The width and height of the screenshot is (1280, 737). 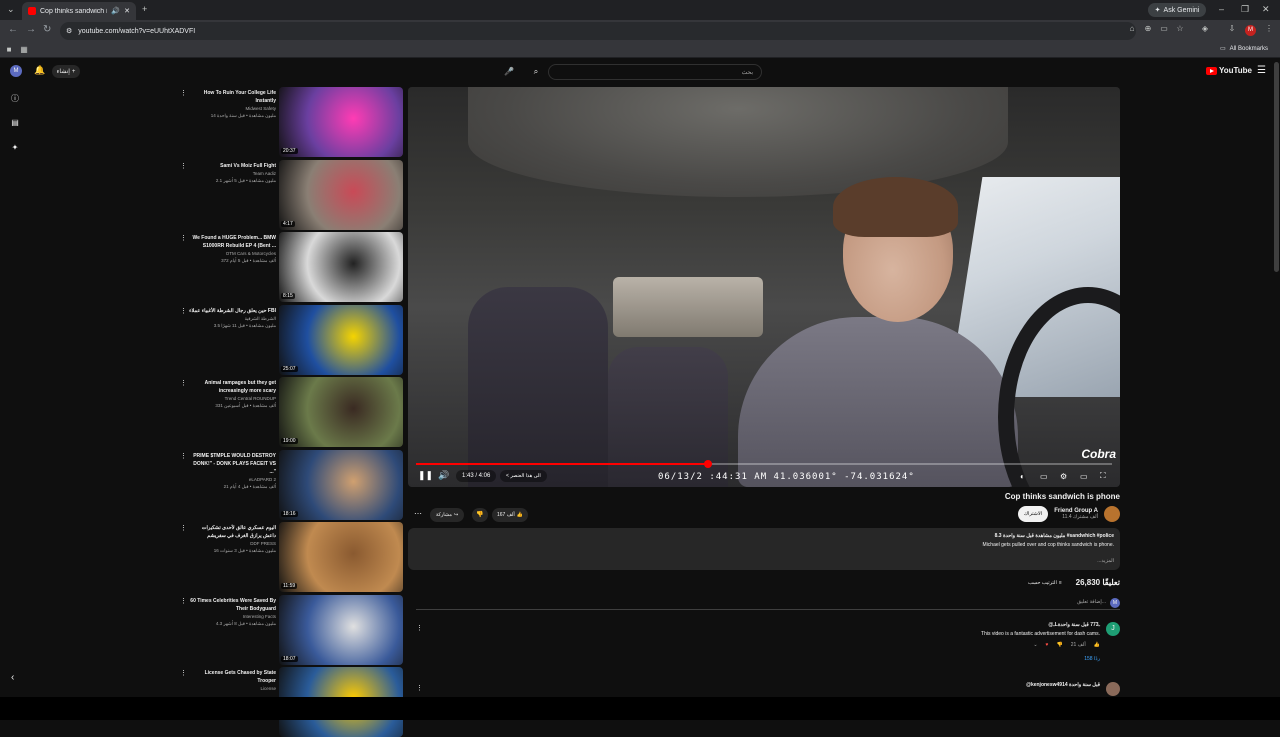 What do you see at coordinates (1087, 514) in the screenshot?
I see `channel-info: Friend Group A 11.4 ألف مشترك` at bounding box center [1087, 514].